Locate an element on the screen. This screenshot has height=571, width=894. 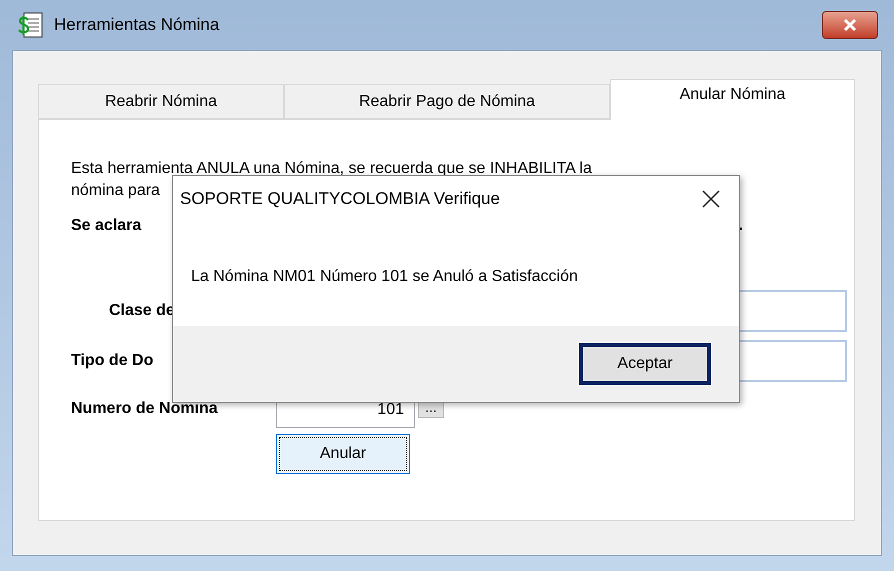
field-label: Numero de Nomina is located at coordinates (145, 409).